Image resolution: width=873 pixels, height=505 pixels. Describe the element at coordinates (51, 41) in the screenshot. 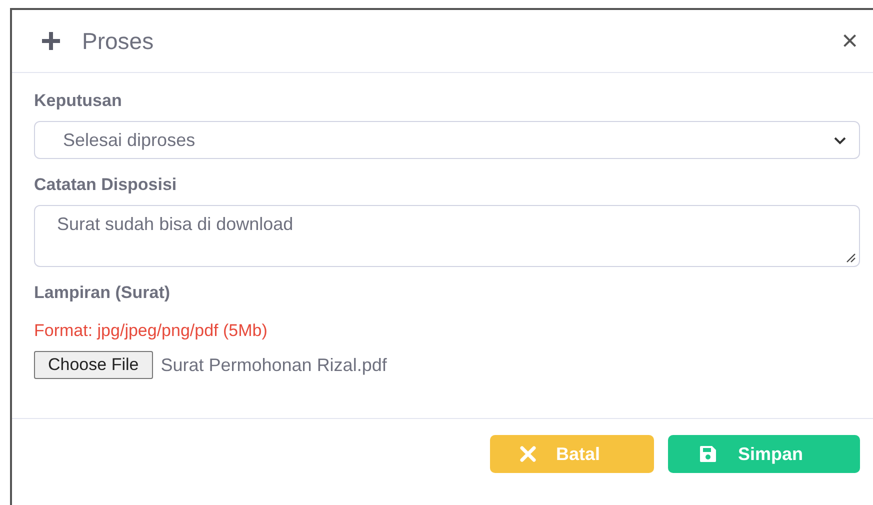

I see `plus-icon` at that location.